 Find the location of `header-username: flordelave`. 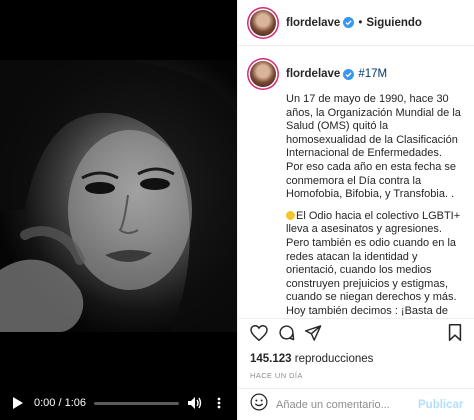

header-username: flordelave is located at coordinates (313, 23).